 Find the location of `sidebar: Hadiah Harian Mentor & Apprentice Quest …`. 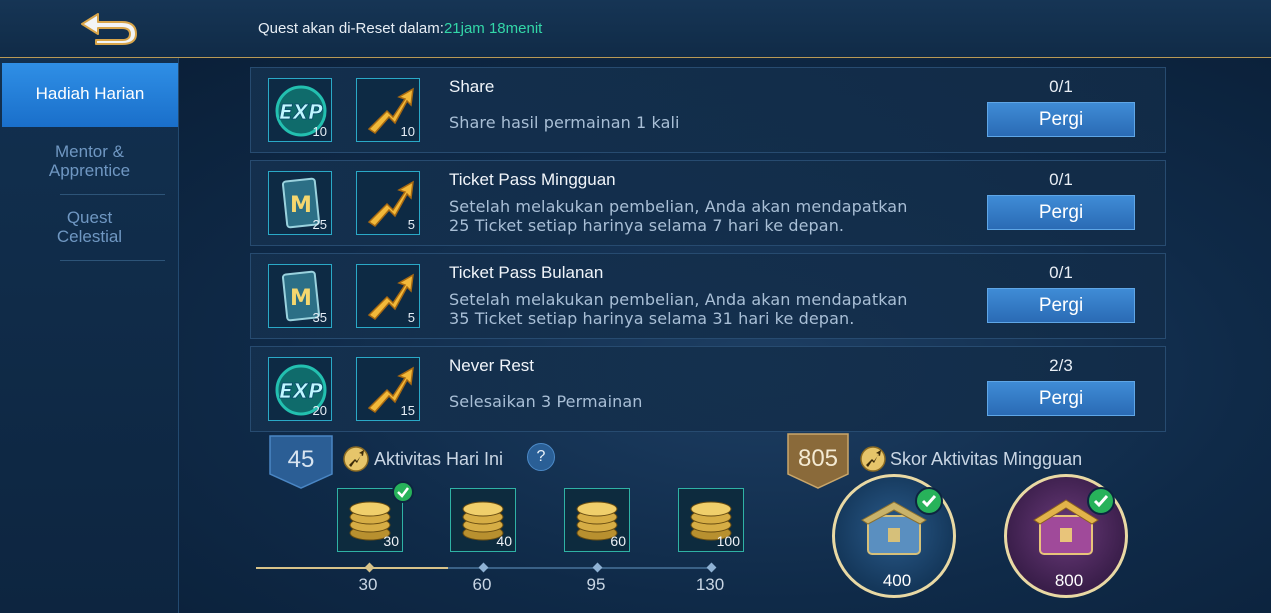

sidebar: Hadiah Harian Mentor & Apprentice Quest … is located at coordinates (89, 335).